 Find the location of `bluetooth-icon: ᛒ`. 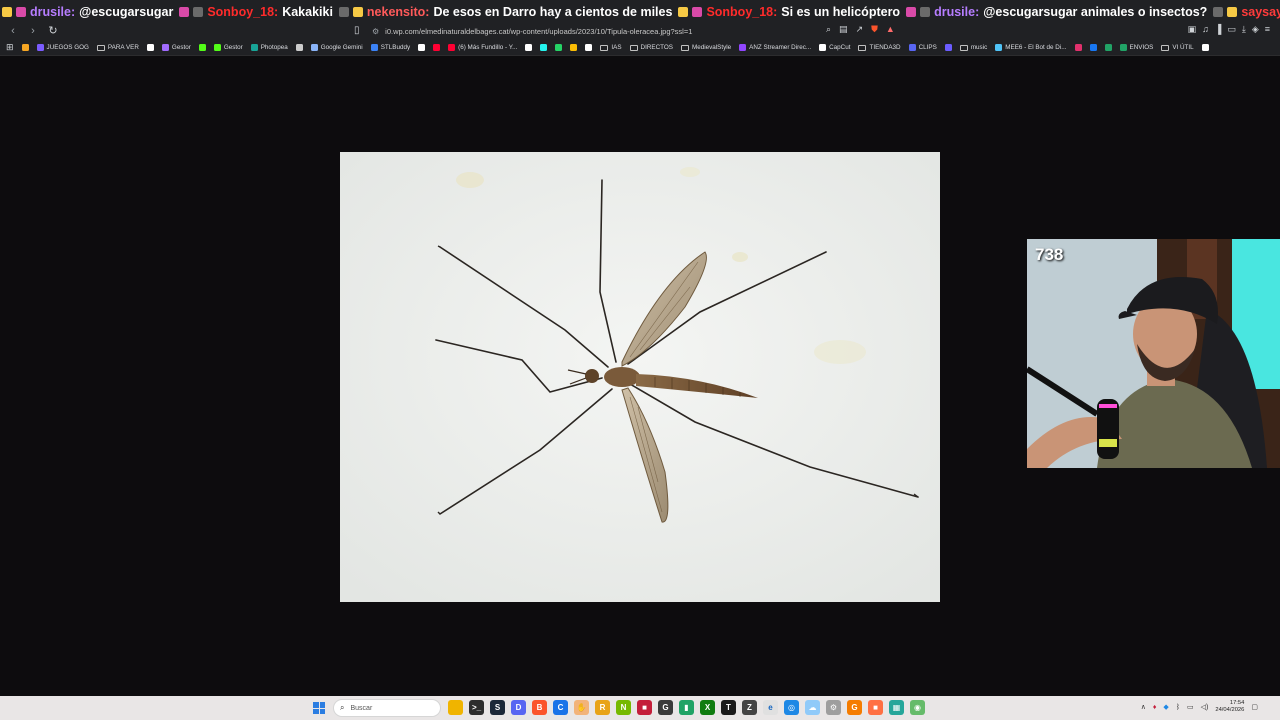

bluetooth-icon: ᛒ is located at coordinates (1178, 707).